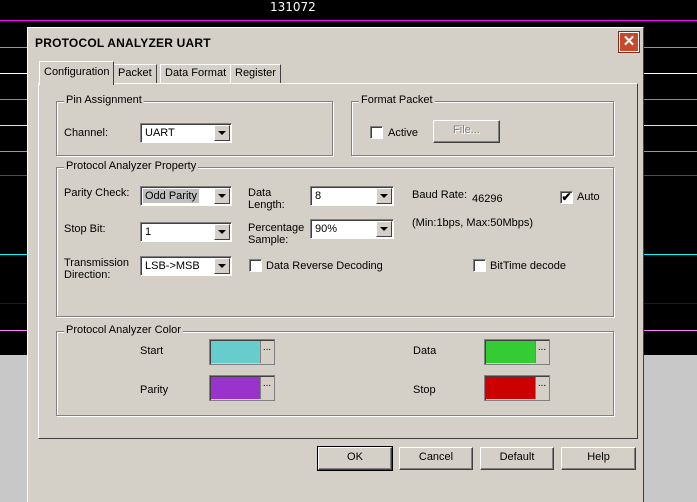 This screenshot has height=502, width=697. I want to click on tab-register: Register, so click(255, 73).